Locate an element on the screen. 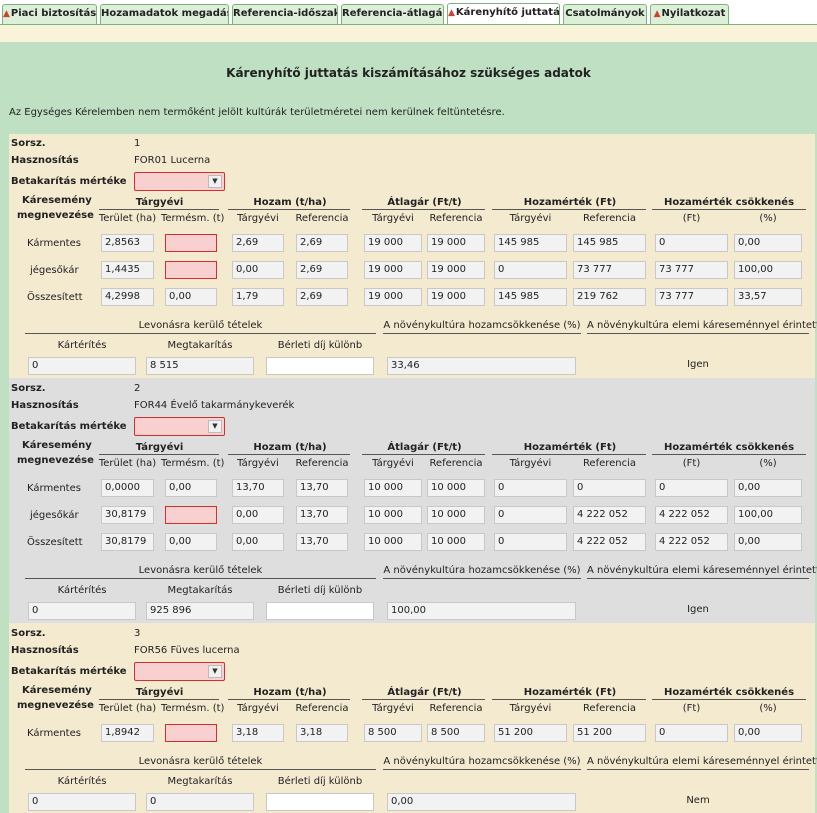 The image size is (817, 813). hozamertek-referencia-input: 145 985 is located at coordinates (609, 243).